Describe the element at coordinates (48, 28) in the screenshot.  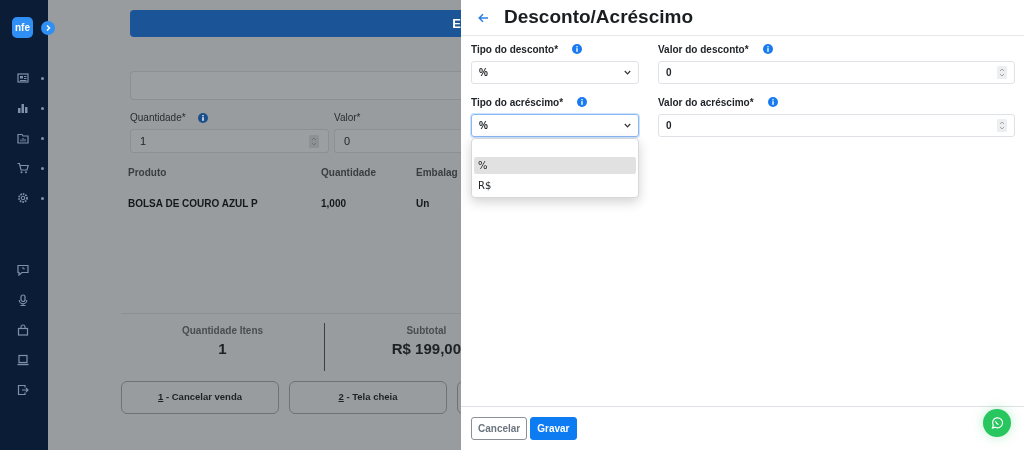
I see `expand-button` at that location.